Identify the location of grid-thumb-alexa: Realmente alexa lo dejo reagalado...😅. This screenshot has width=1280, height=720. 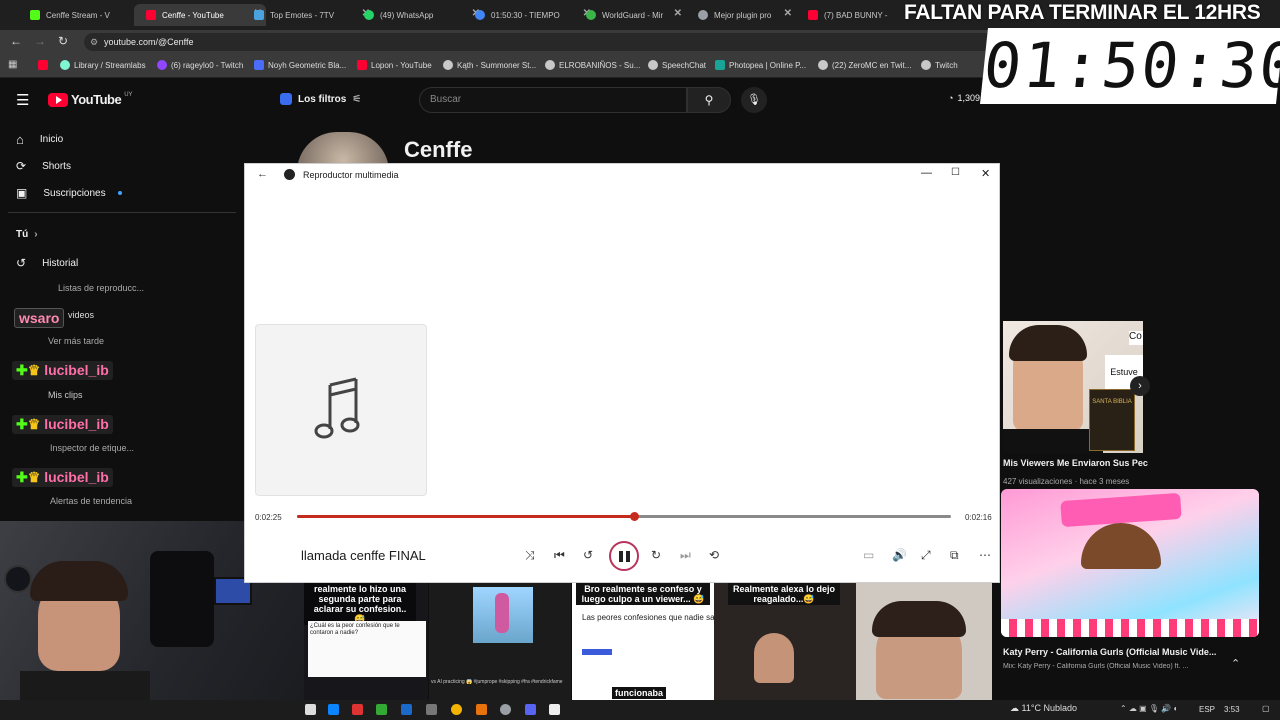
(785, 641).